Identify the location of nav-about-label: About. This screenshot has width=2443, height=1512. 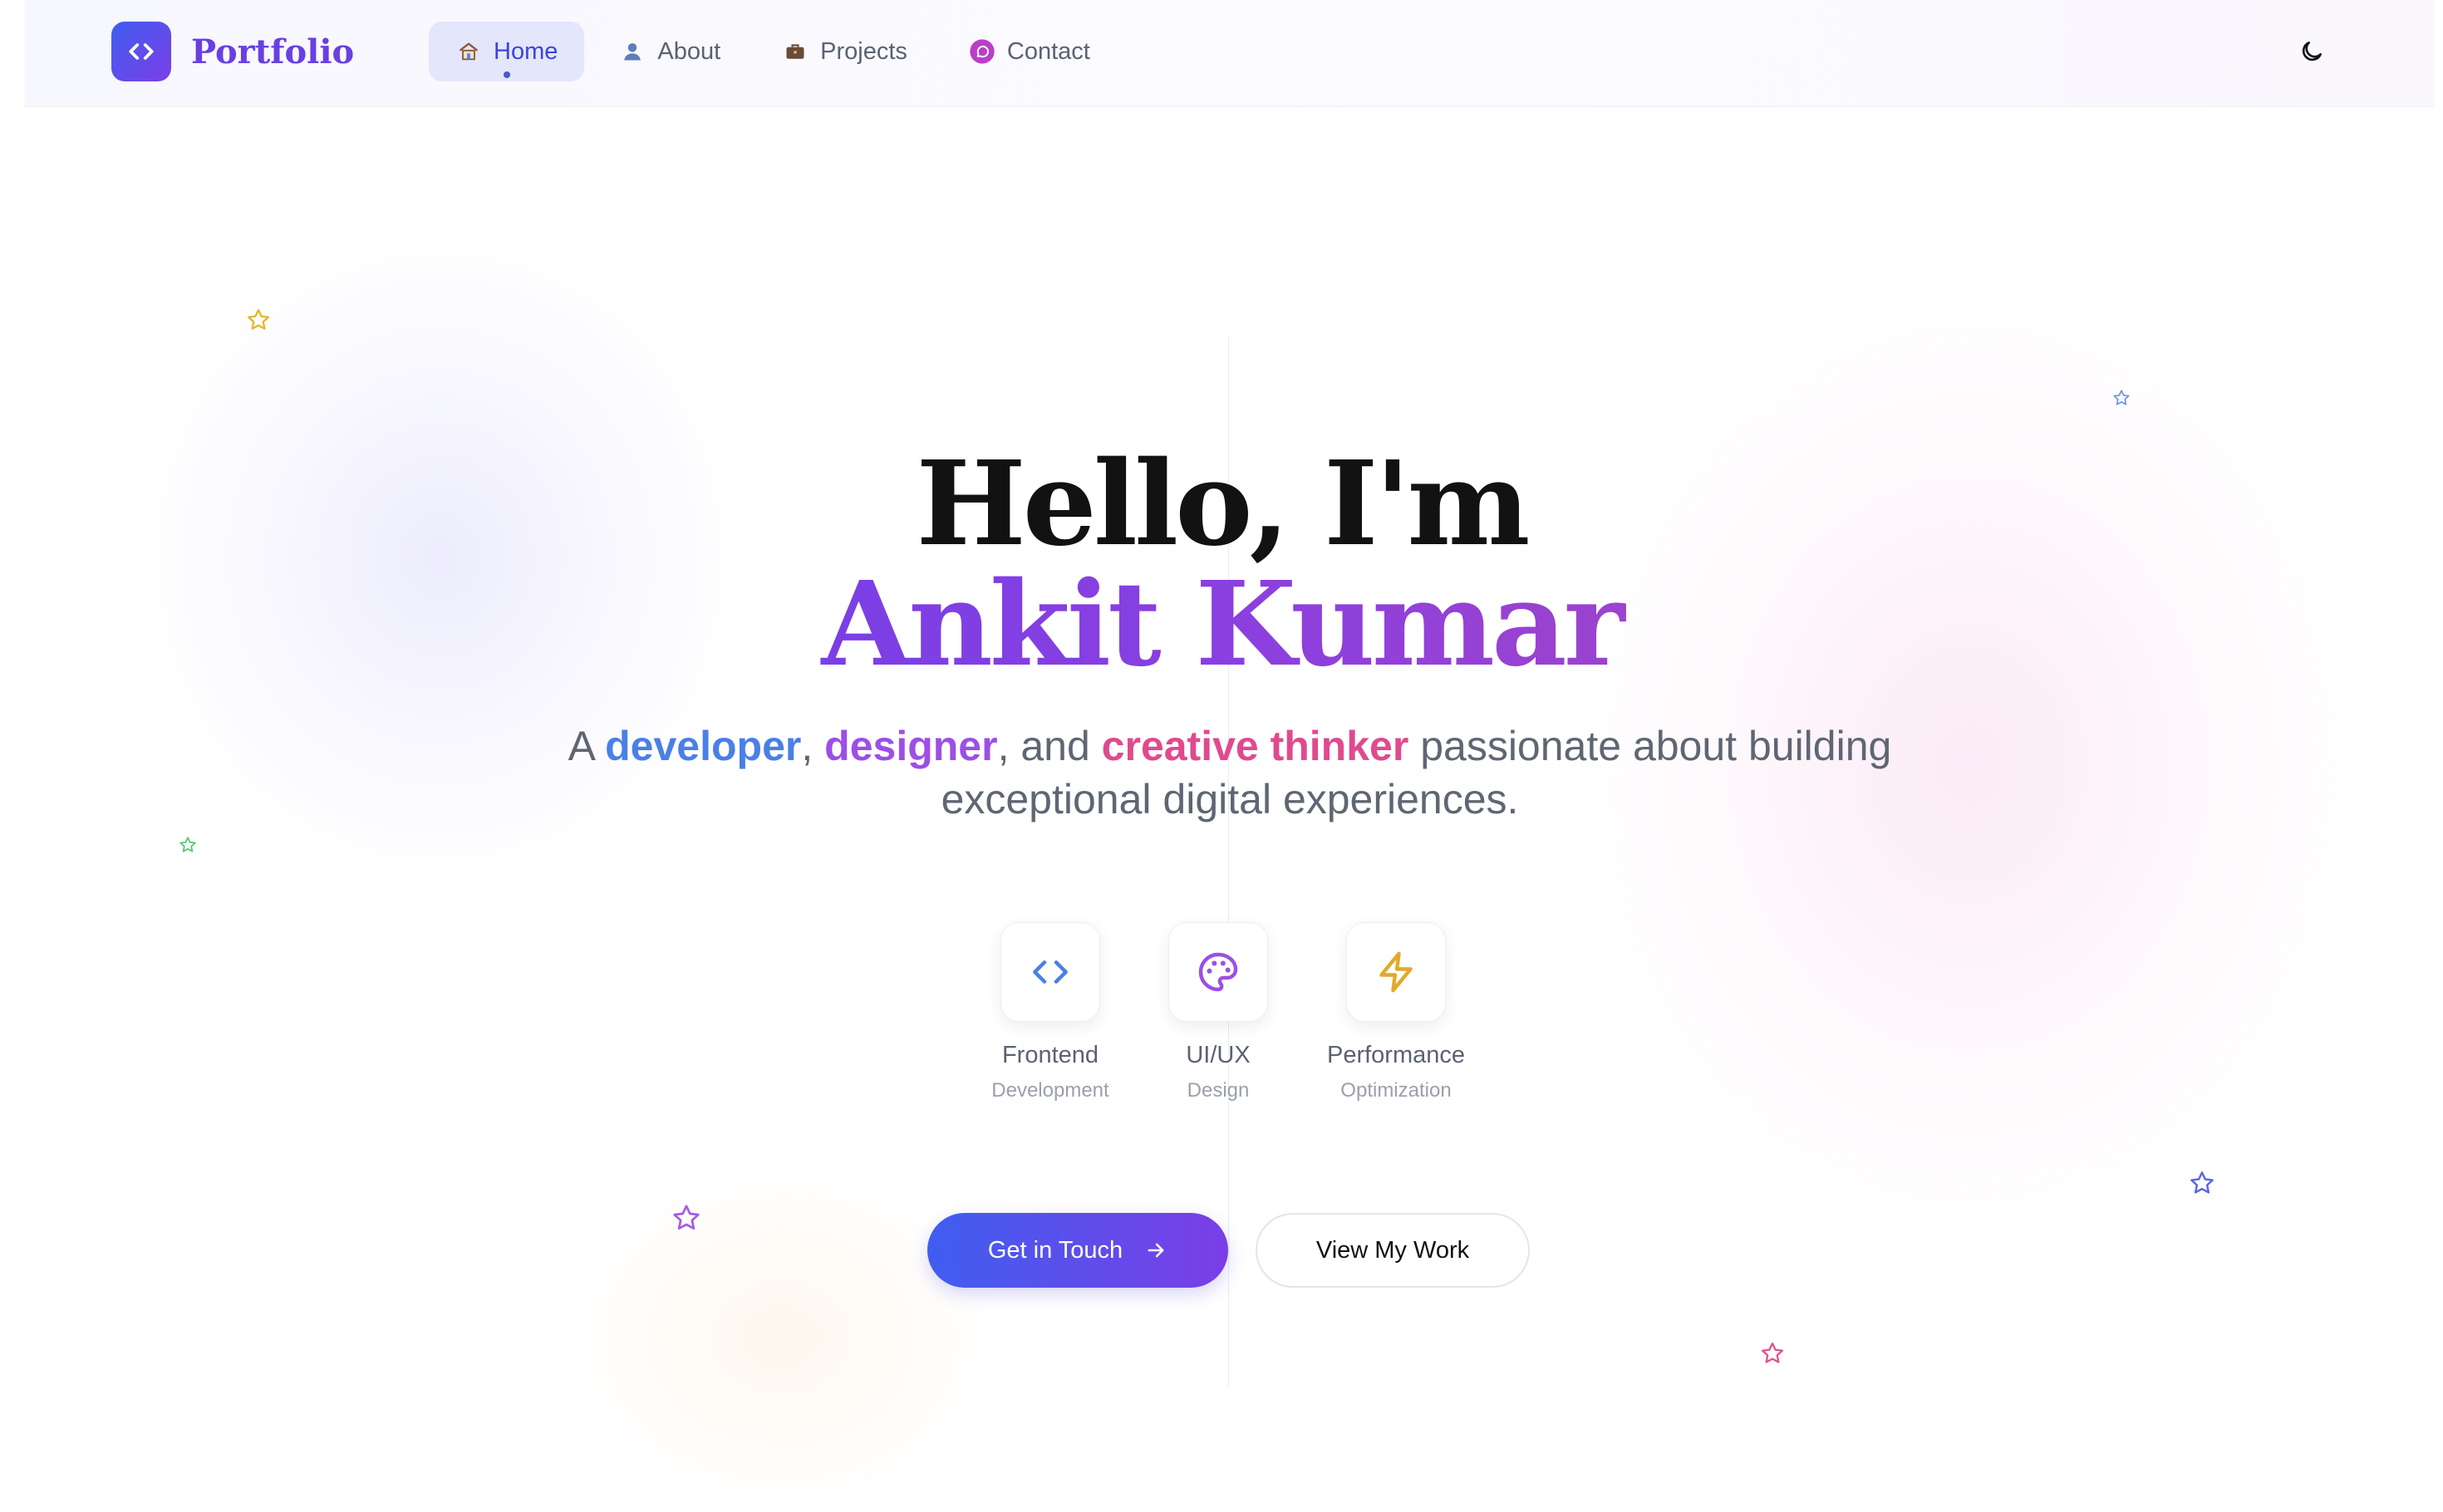
(689, 51).